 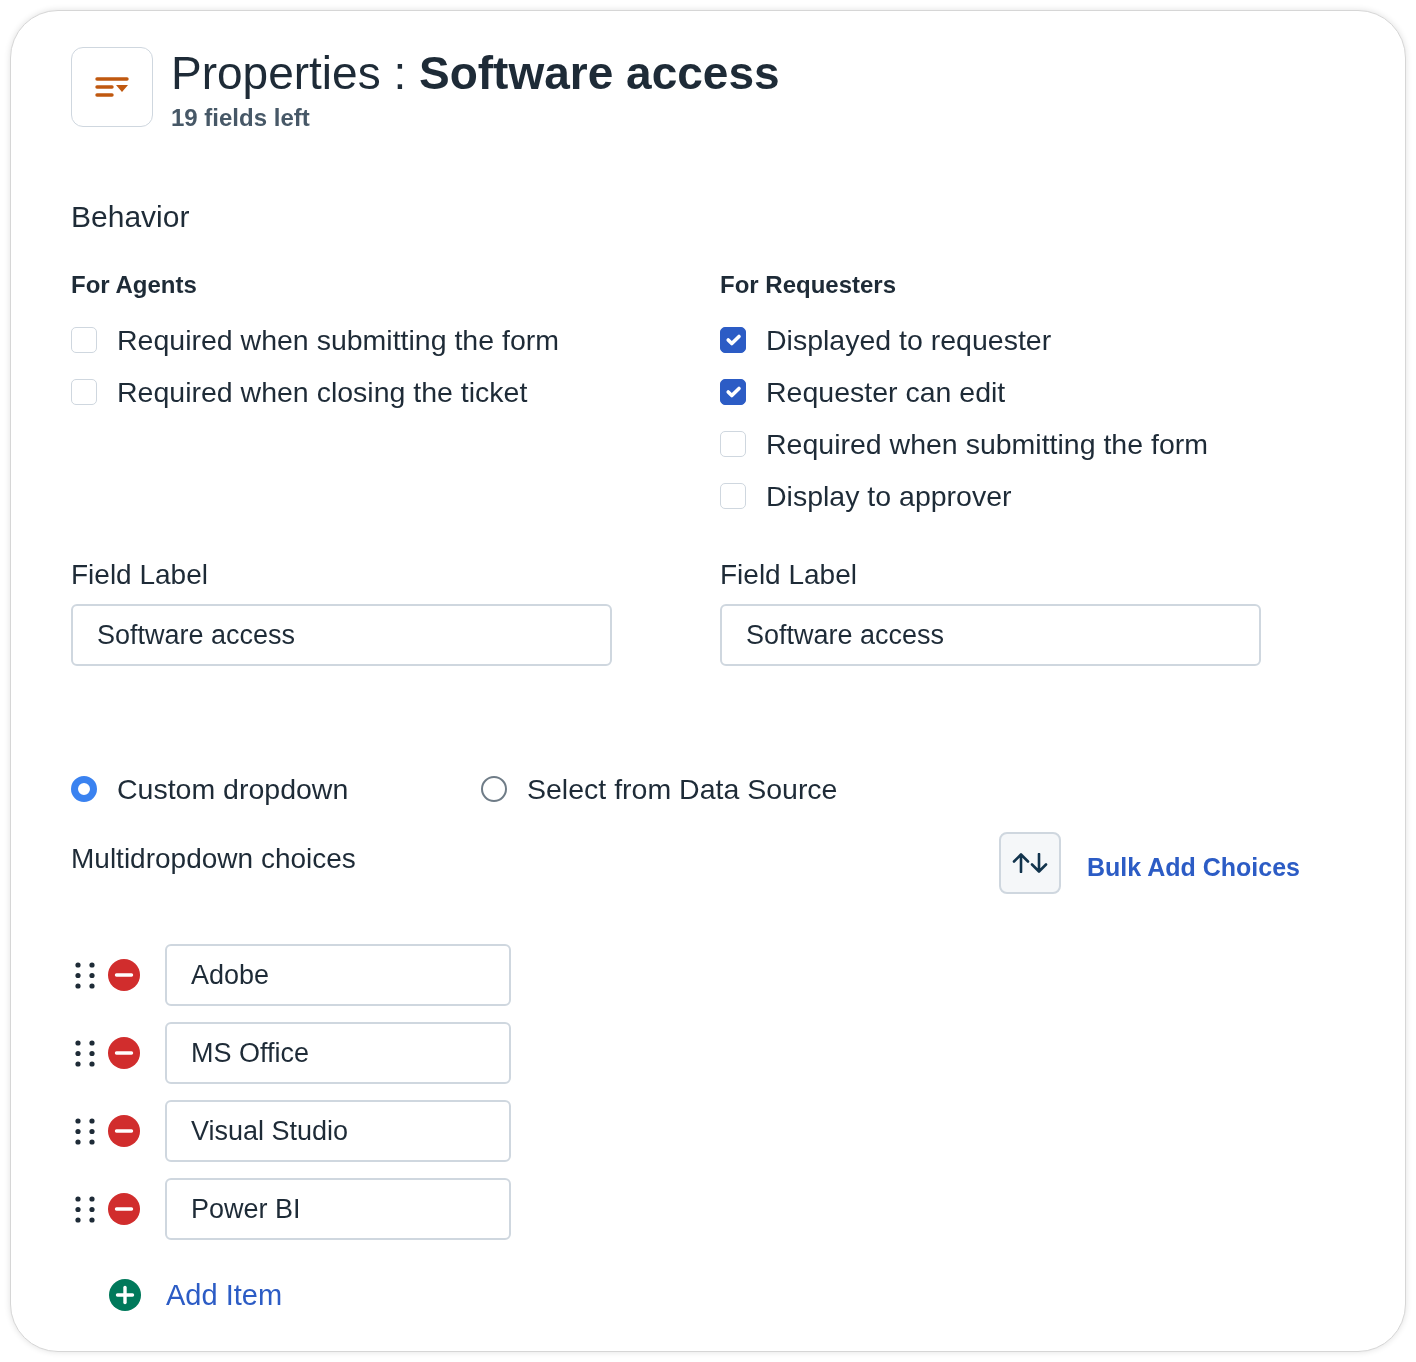 I want to click on section-heading: Multidropdown choices, so click(x=213, y=859).